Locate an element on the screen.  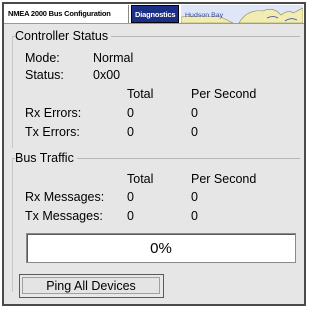
tx-messages-label: Tx Messages: is located at coordinates (64, 216).